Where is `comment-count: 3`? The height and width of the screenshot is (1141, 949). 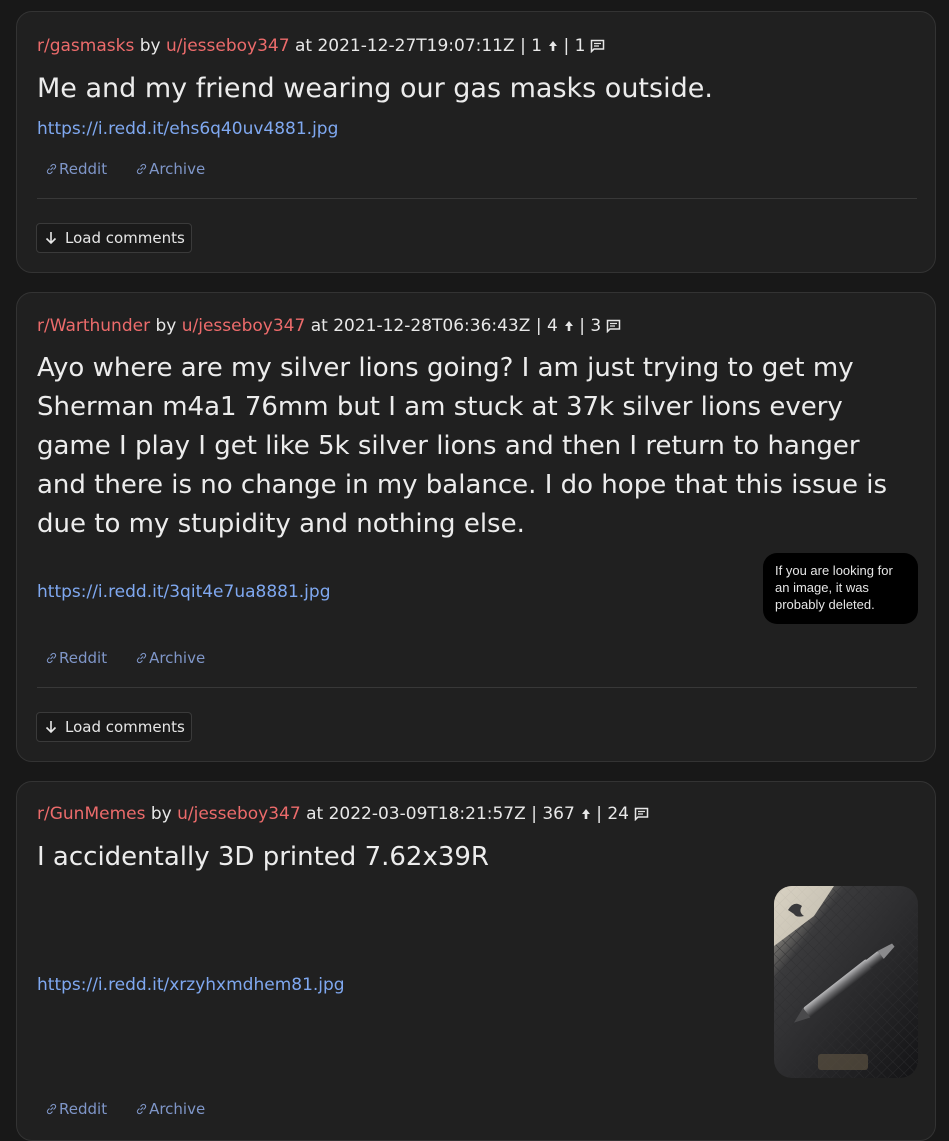
comment-count: 3 is located at coordinates (596, 326).